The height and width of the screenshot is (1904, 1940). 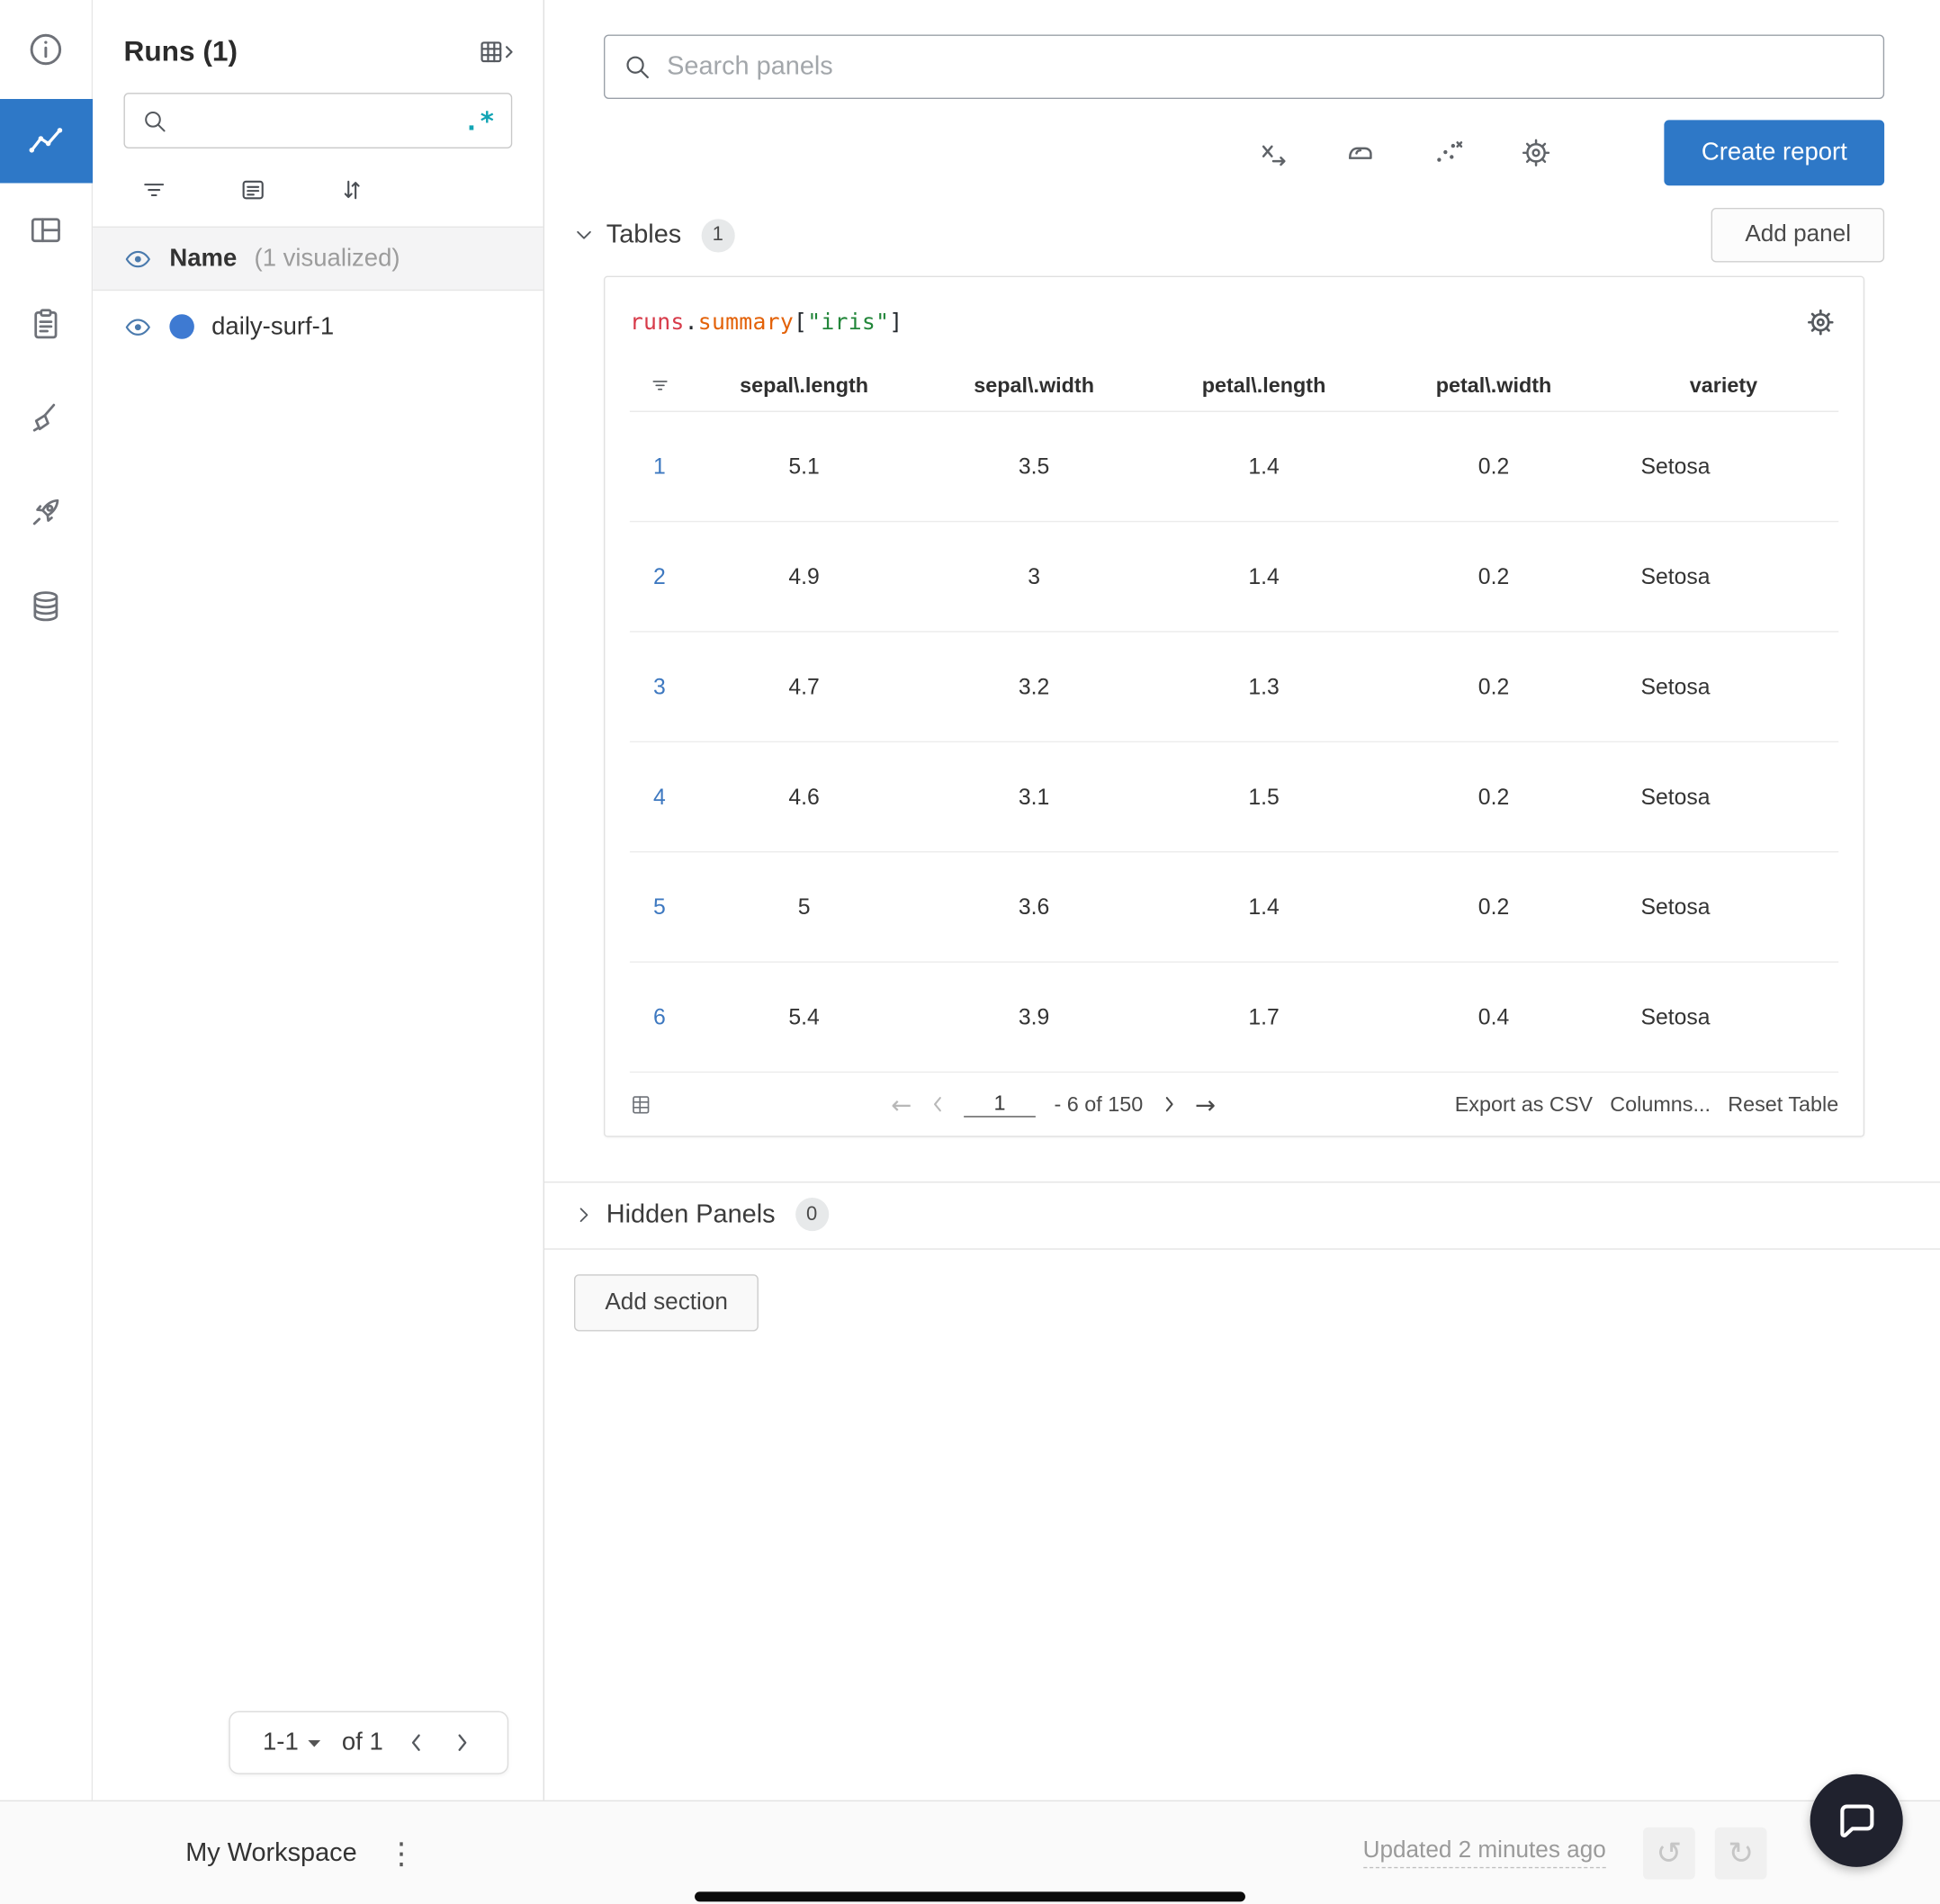 I want to click on cell: 5.4, so click(x=804, y=1016).